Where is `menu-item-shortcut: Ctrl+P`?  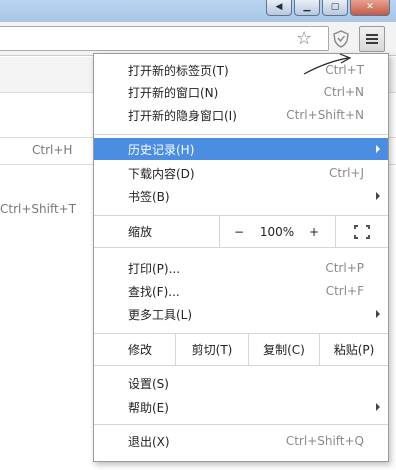 menu-item-shortcut: Ctrl+P is located at coordinates (344, 268).